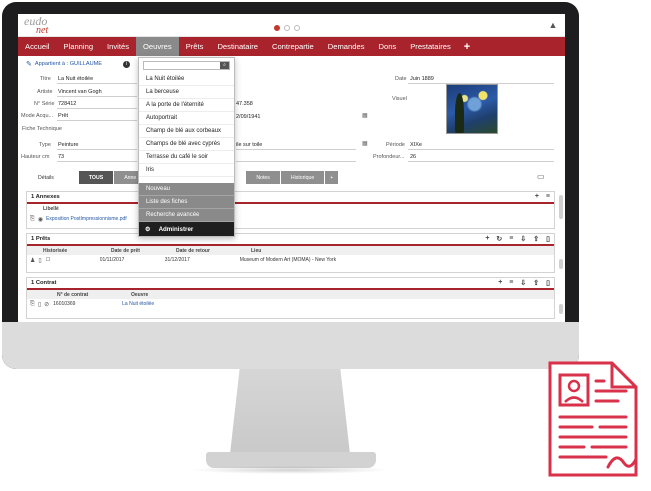  I want to click on col-contrat: N° de contrat, so click(77, 295).